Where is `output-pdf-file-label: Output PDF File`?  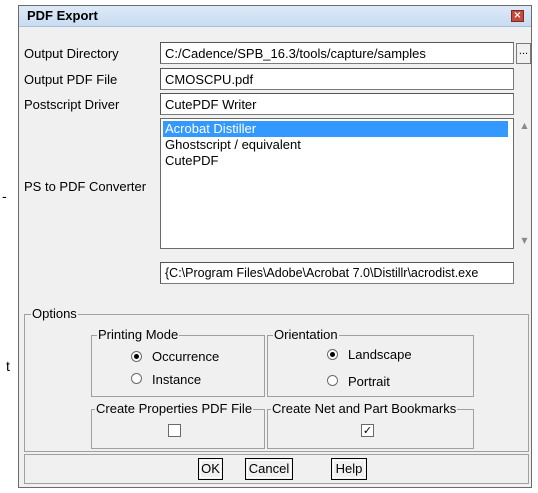 output-pdf-file-label: Output PDF File is located at coordinates (71, 79).